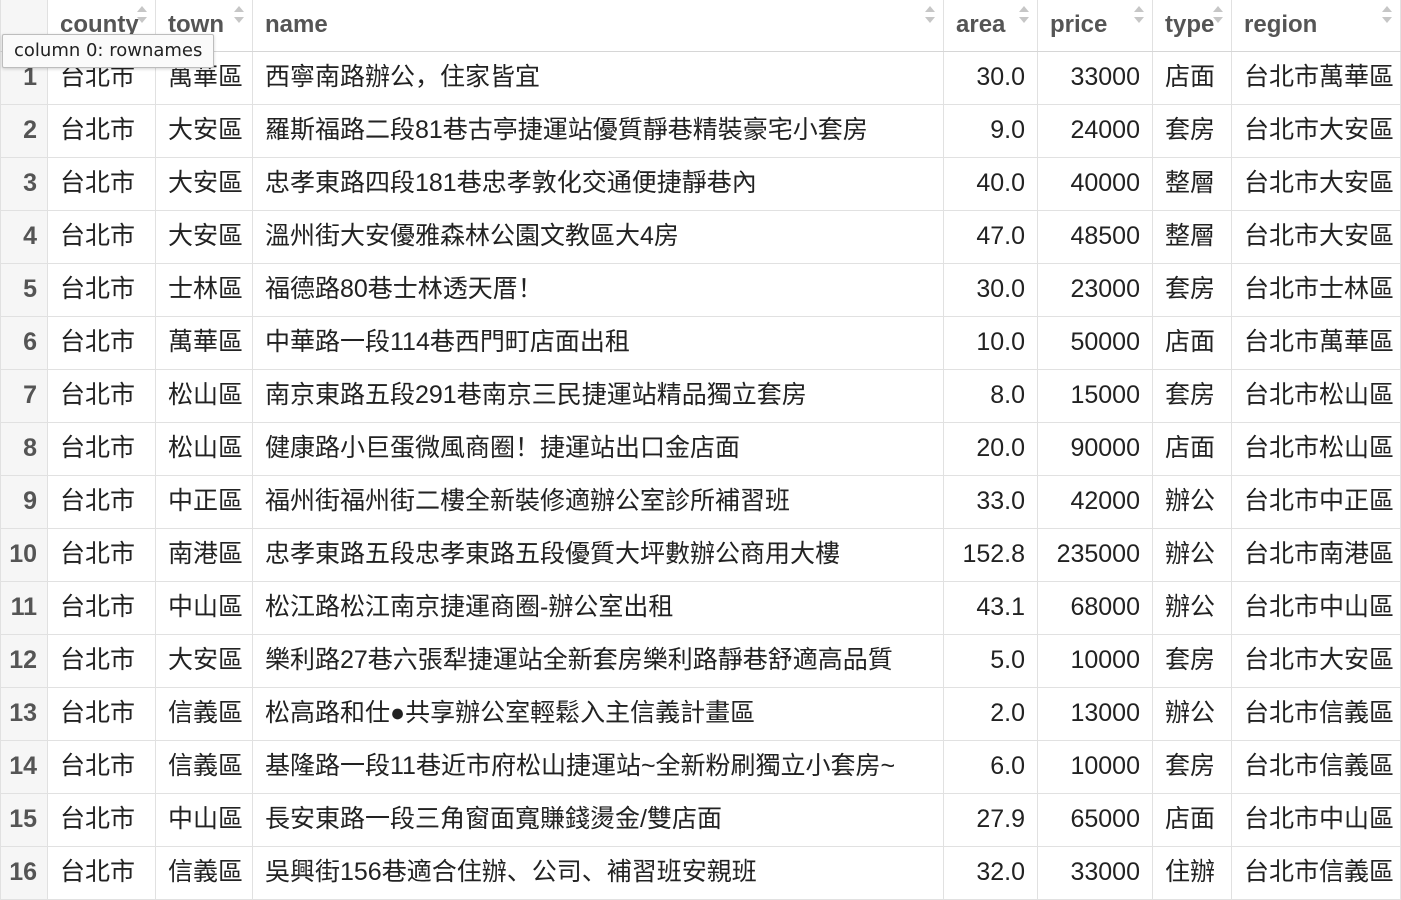 This screenshot has height=900, width=1401. I want to click on cell-name: 忠孝東路五段忠孝東路五段優質大坪數辦公商用大樓, so click(598, 554).